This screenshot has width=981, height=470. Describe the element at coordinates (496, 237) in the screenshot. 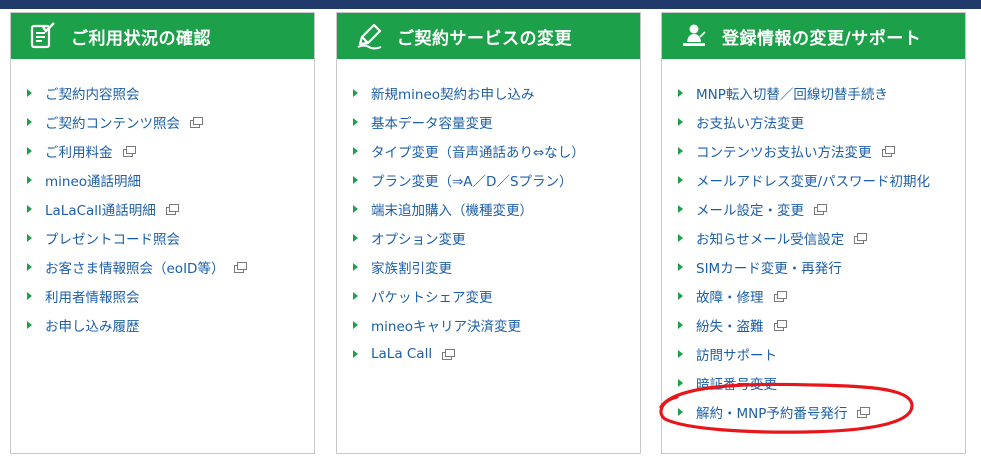

I see `menu-item: オプション変更` at that location.